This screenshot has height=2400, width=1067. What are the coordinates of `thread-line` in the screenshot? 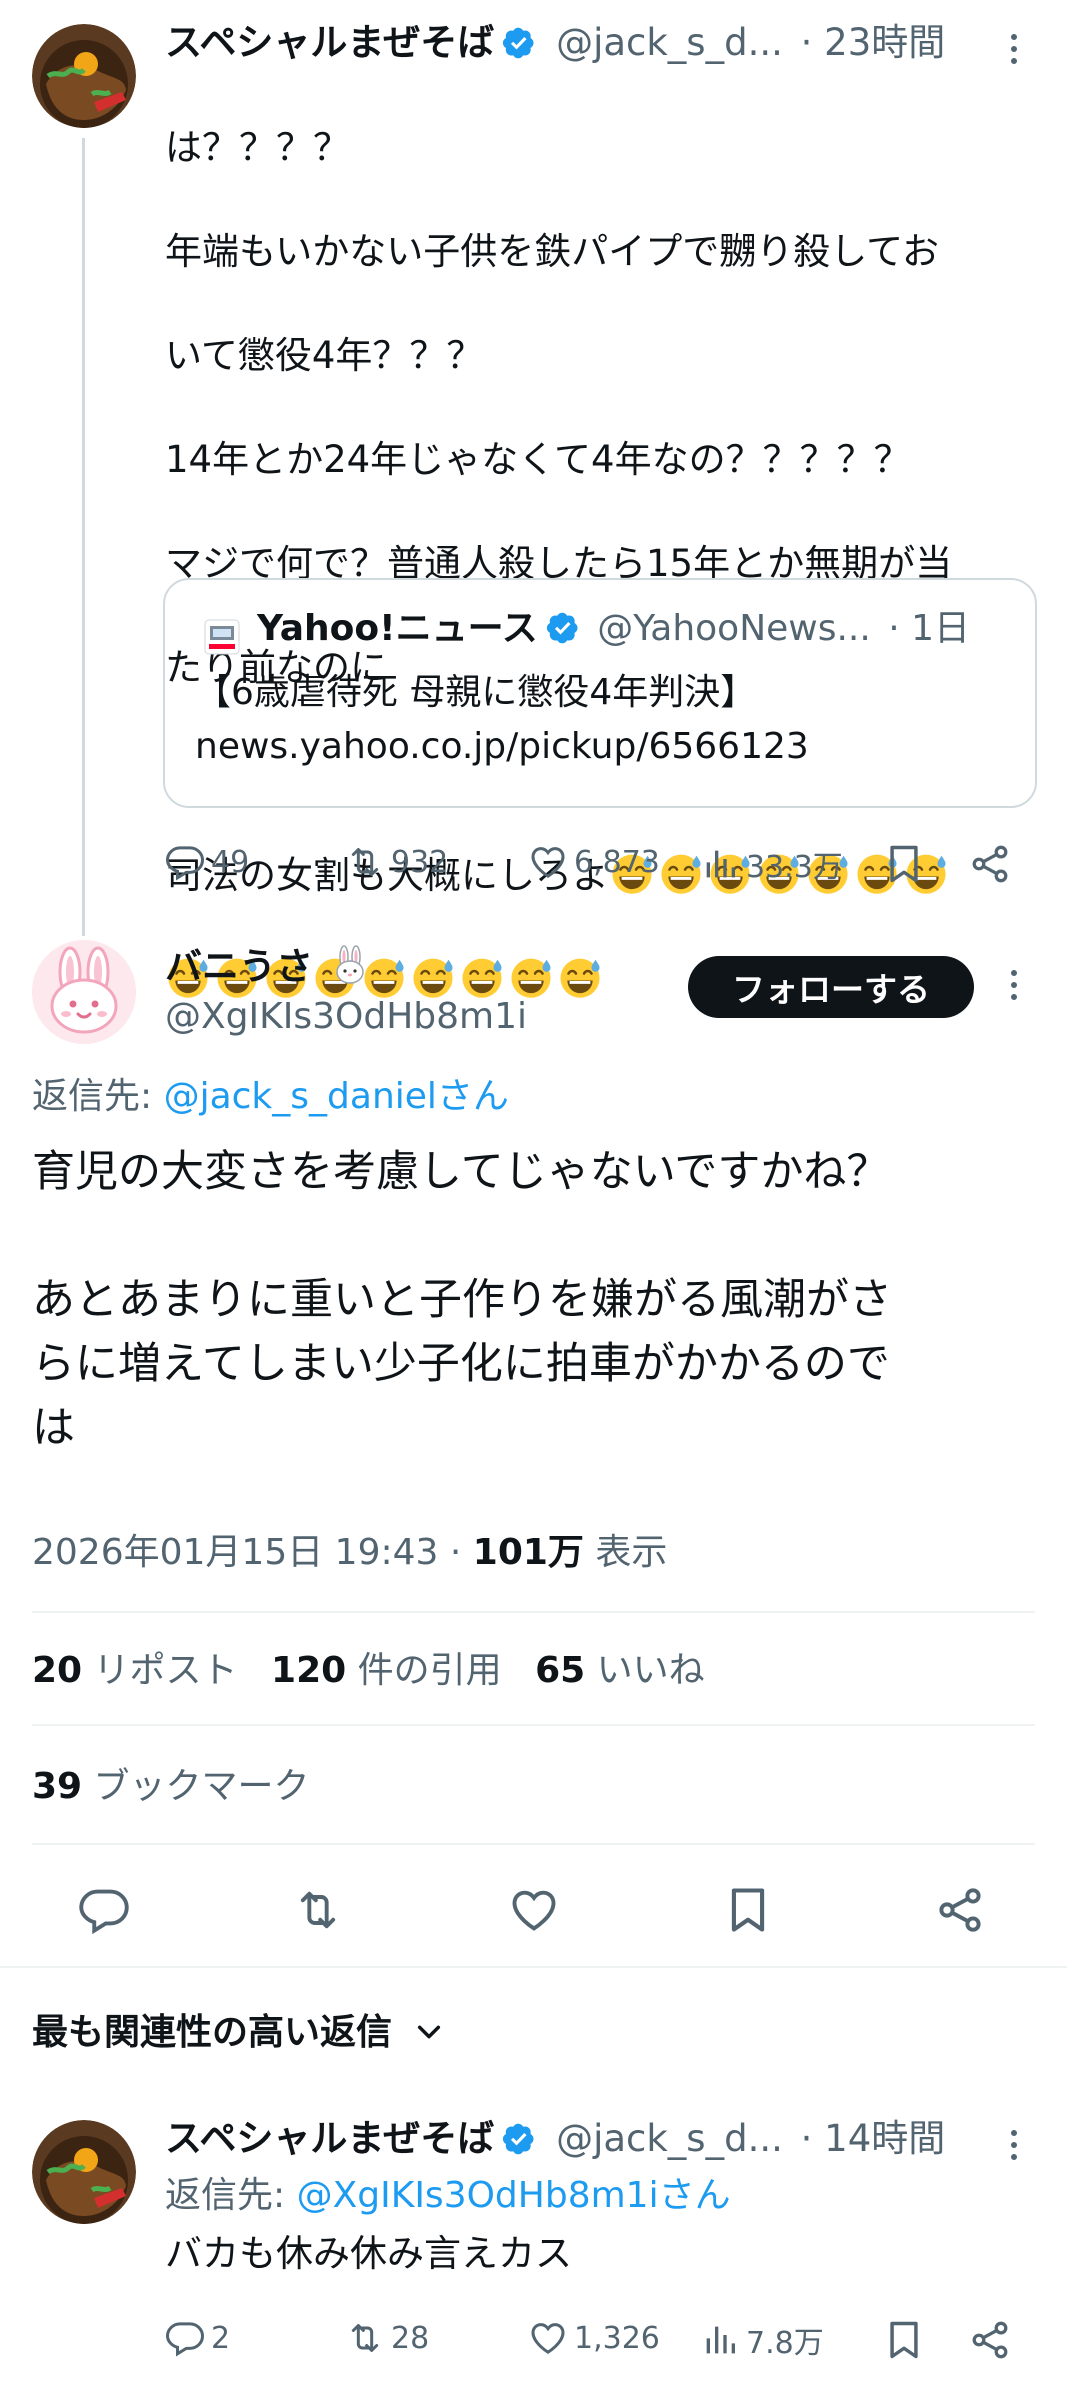 It's located at (83, 537).